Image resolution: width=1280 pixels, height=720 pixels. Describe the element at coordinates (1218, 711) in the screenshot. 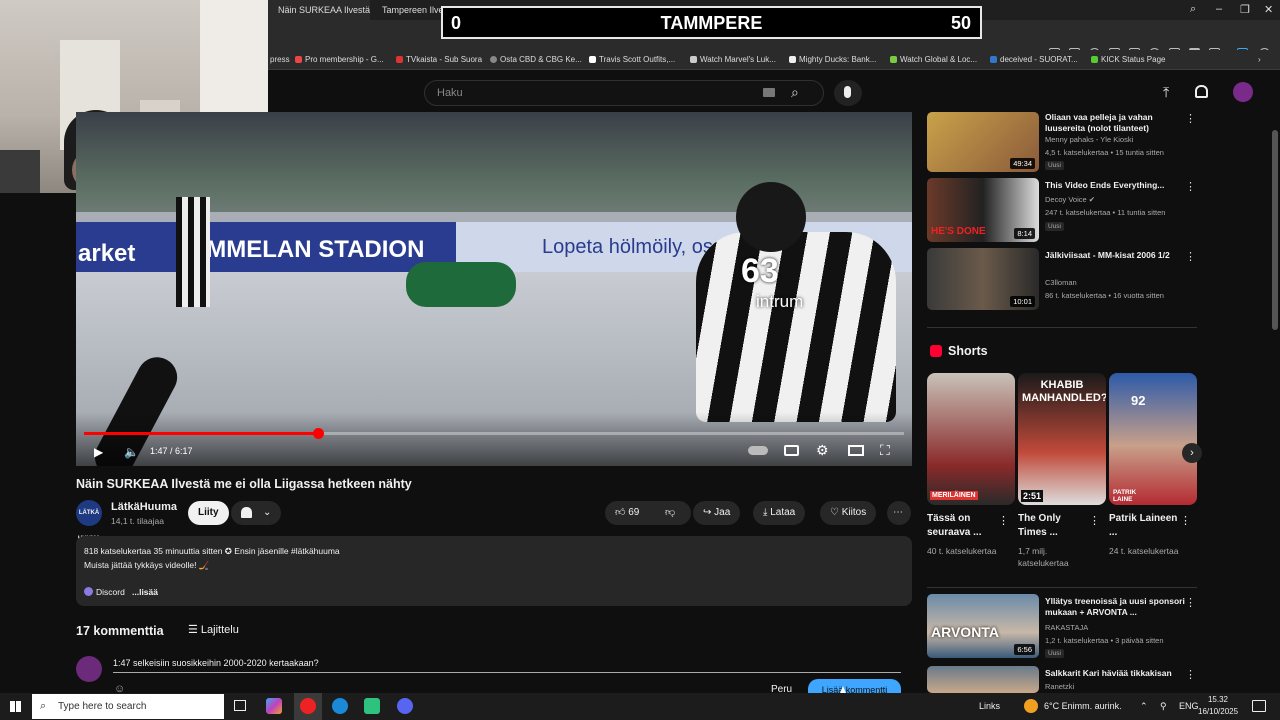

I see `clock-date: 16/10/2025` at that location.